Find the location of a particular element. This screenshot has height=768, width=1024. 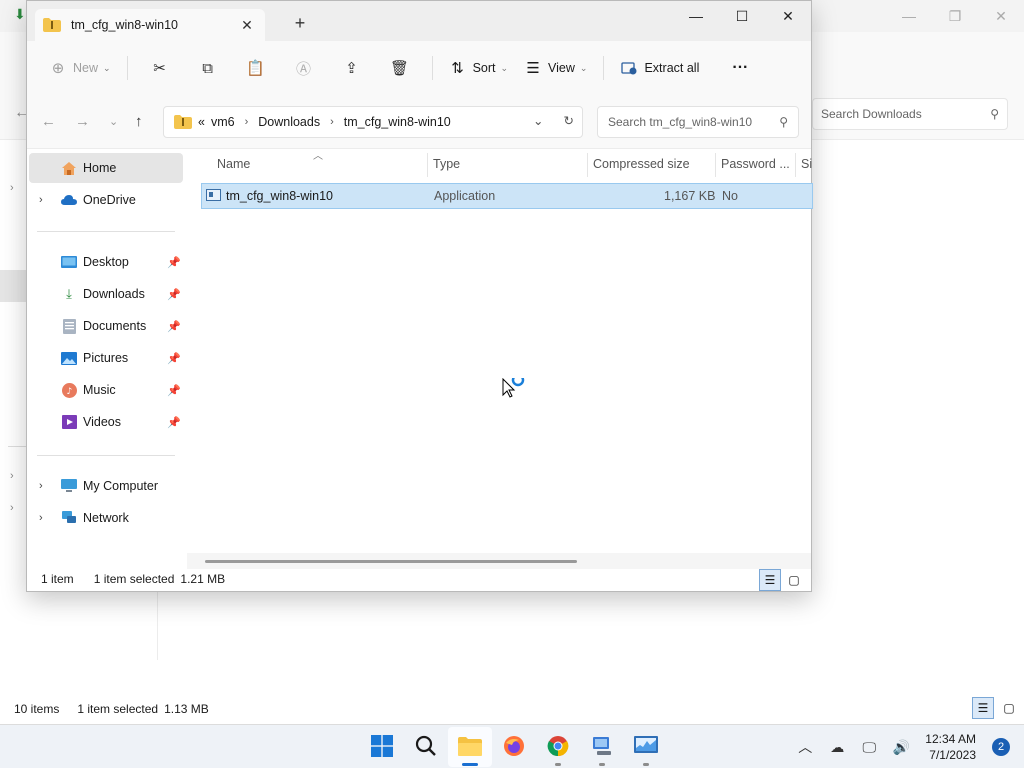

extract-all-button: Extract all is located at coordinates (659, 68).